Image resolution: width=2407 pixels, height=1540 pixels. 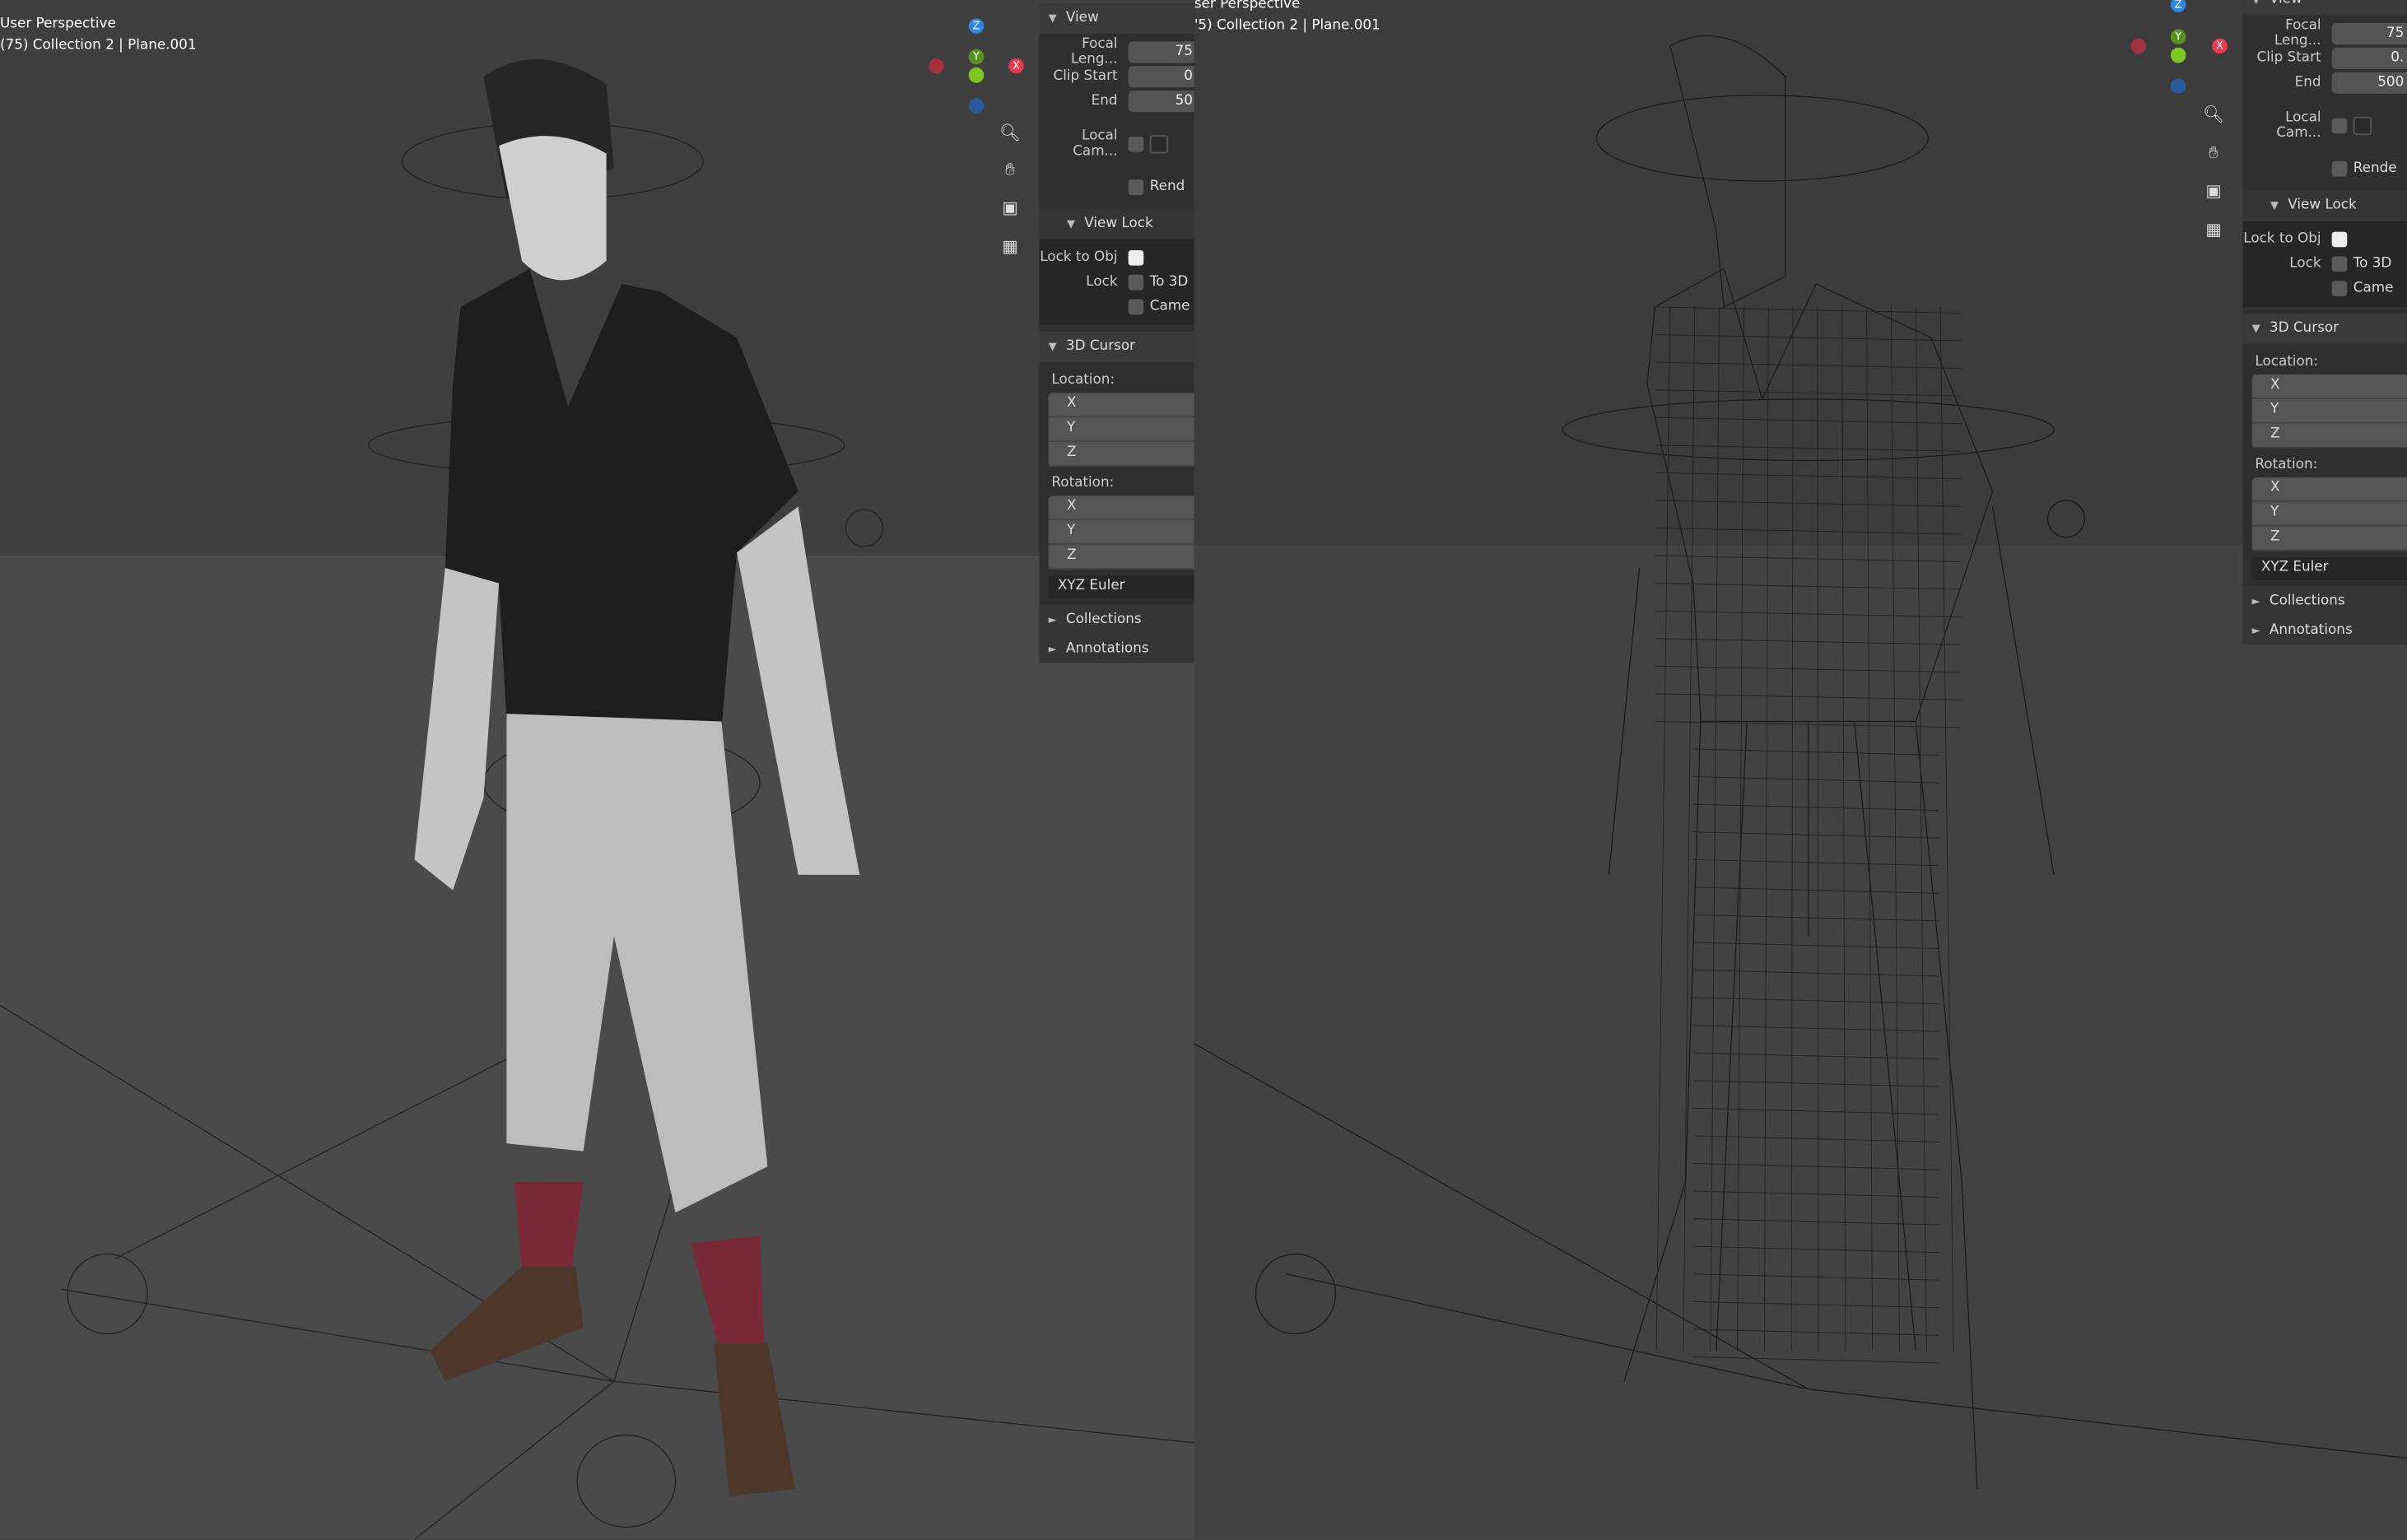 I want to click on render-region-label: Rende, so click(x=2375, y=169).